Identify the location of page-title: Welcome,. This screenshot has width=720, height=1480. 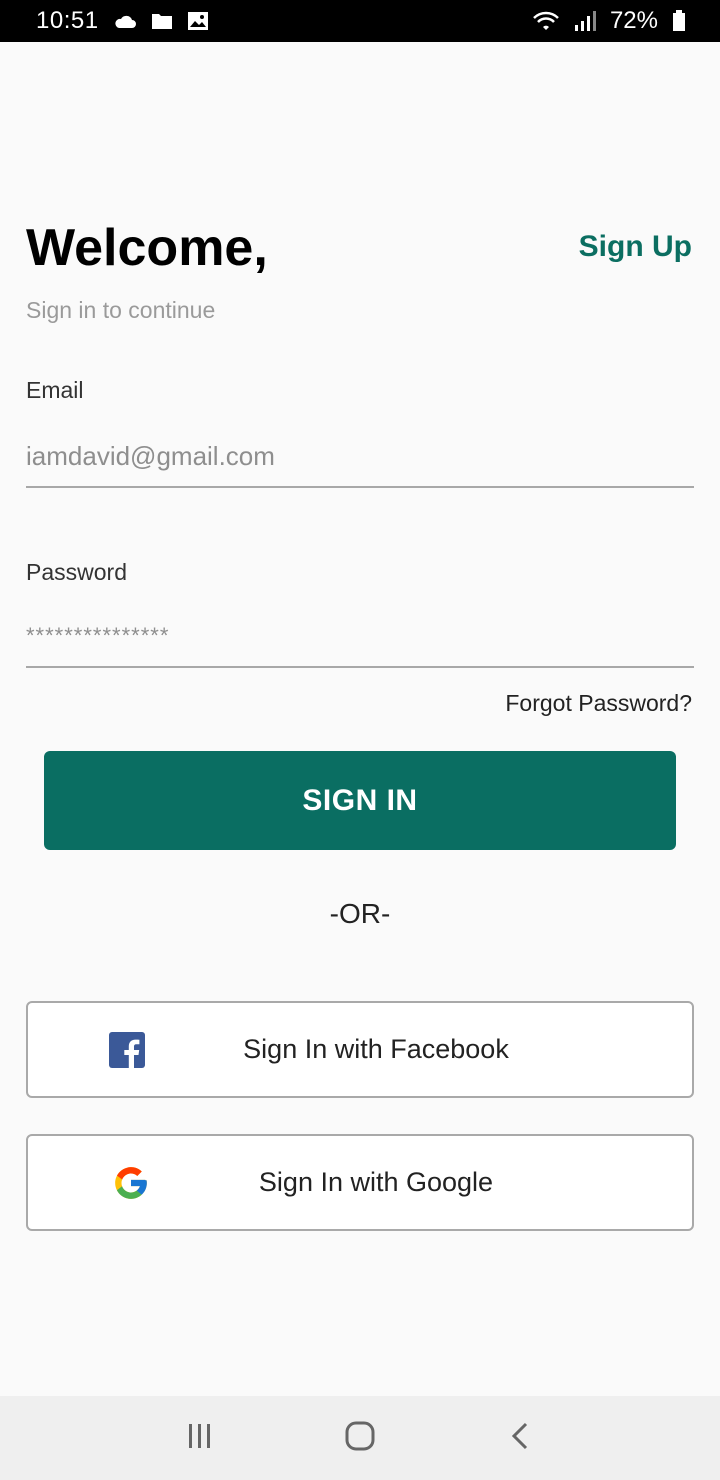
(147, 248).